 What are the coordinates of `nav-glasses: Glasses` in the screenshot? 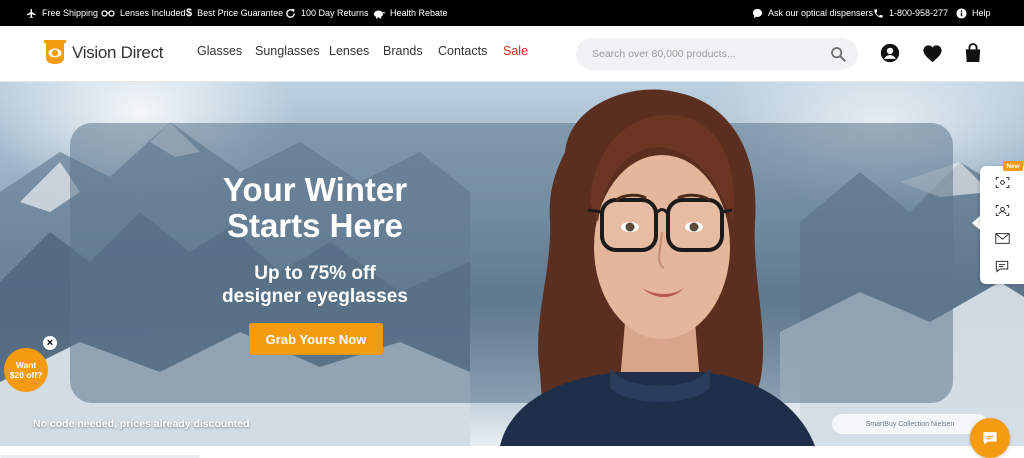 It's located at (219, 51).